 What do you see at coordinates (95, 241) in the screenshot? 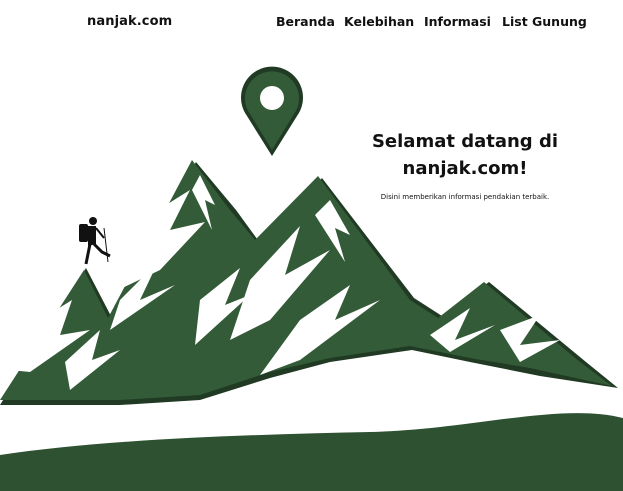
I see `hiker-icon` at bounding box center [95, 241].